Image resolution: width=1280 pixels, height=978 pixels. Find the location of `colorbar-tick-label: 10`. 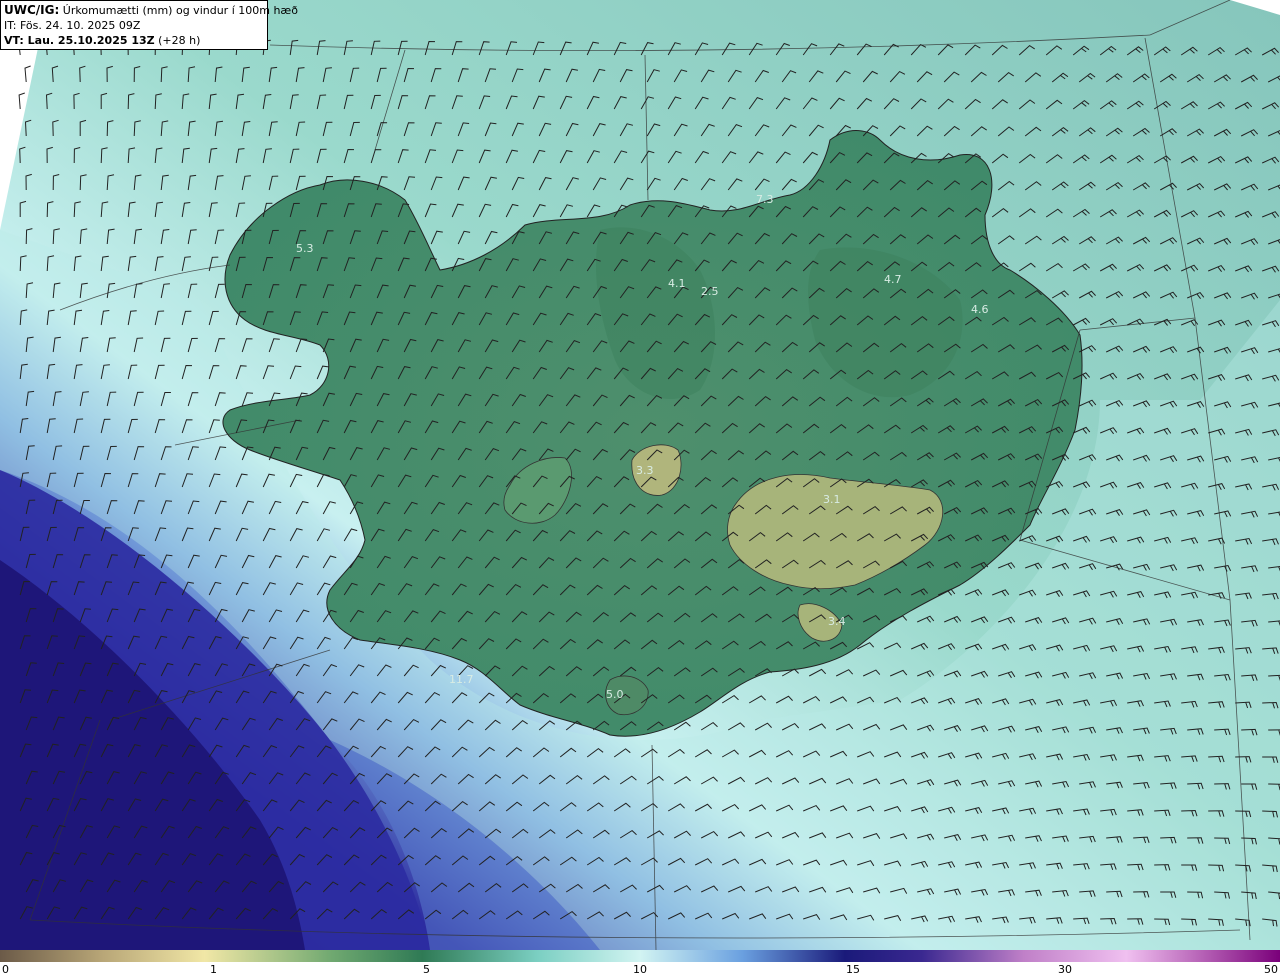

colorbar-tick-label: 10 is located at coordinates (640, 969).